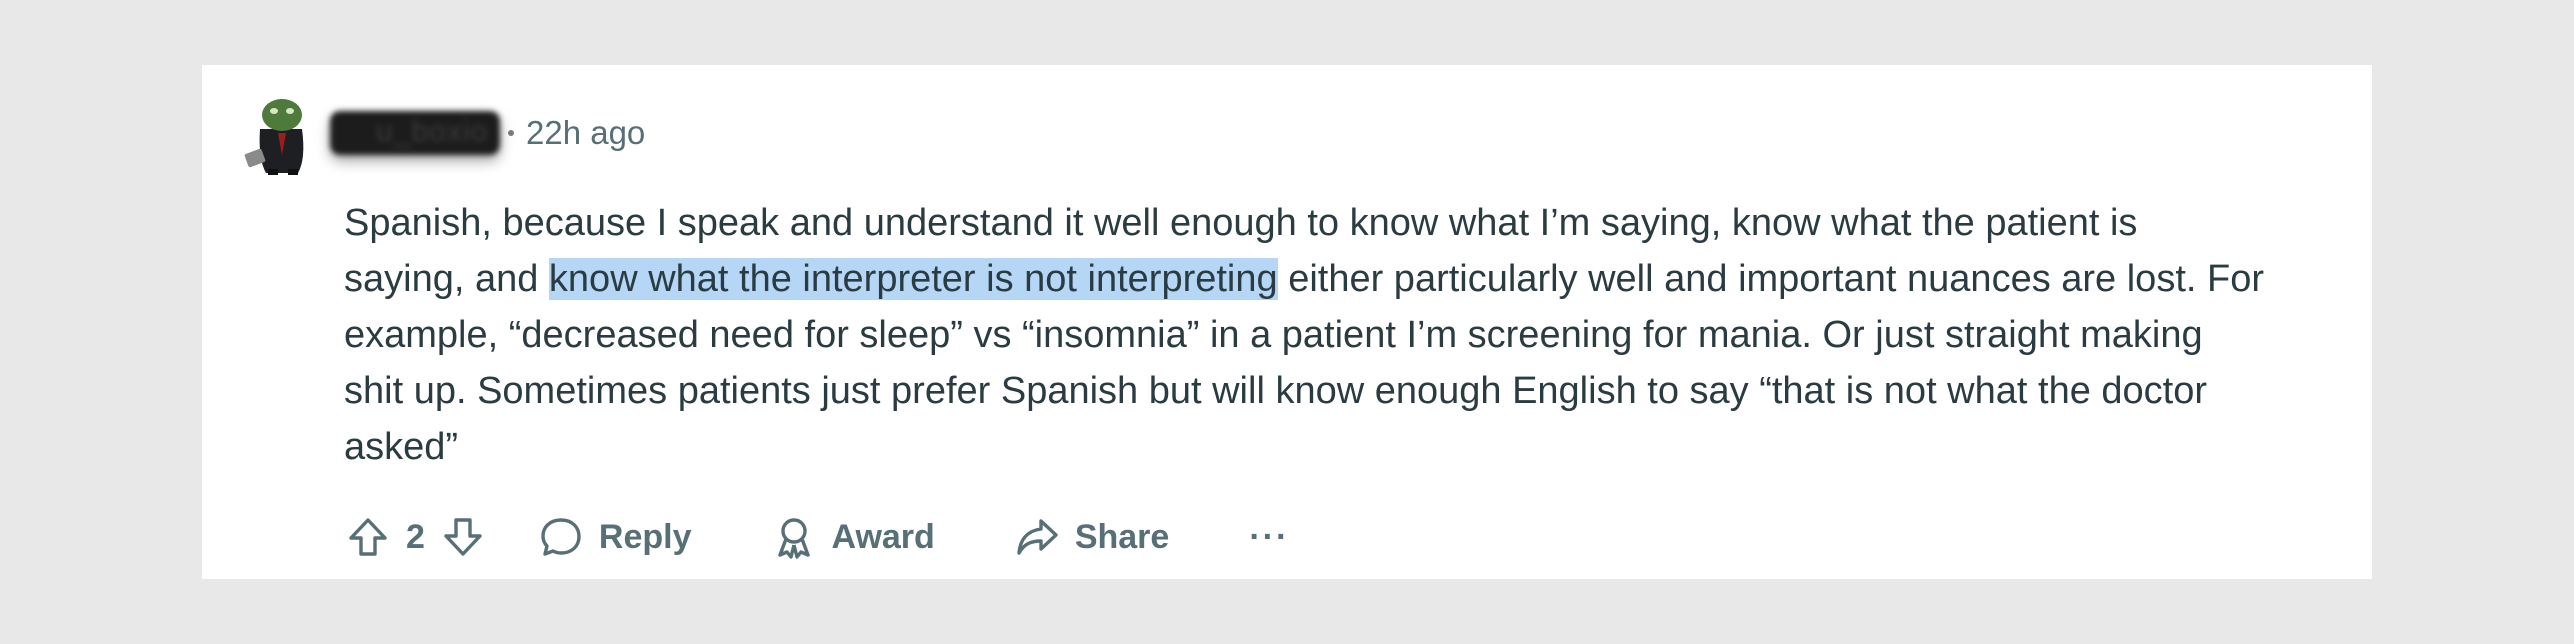  Describe the element at coordinates (1037, 537) in the screenshot. I see `share-arrow-icon` at that location.